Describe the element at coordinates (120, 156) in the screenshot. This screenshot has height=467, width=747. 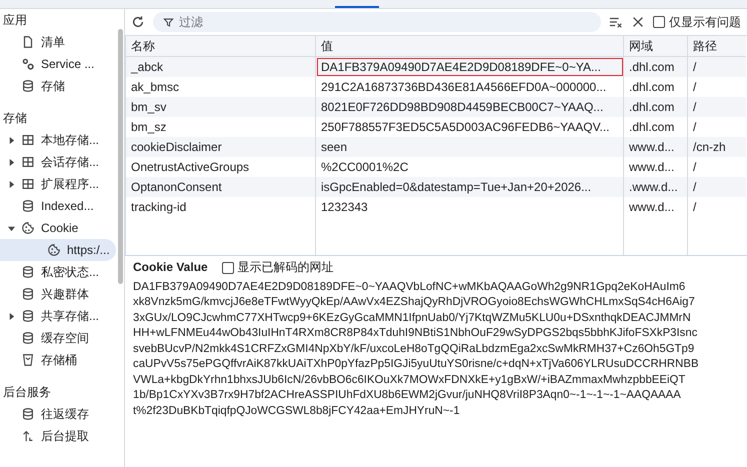
I see `scrollbar` at that location.